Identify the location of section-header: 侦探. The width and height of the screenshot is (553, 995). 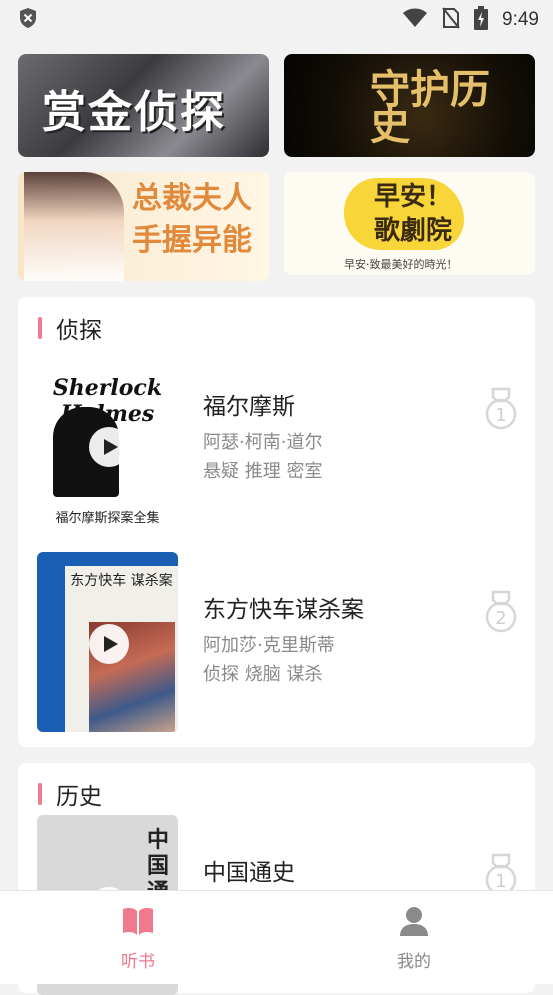
(70, 328).